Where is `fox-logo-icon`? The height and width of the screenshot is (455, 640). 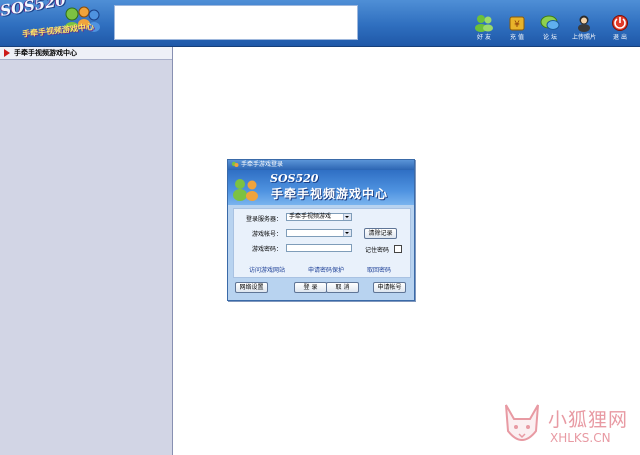 fox-logo-icon is located at coordinates (522, 422).